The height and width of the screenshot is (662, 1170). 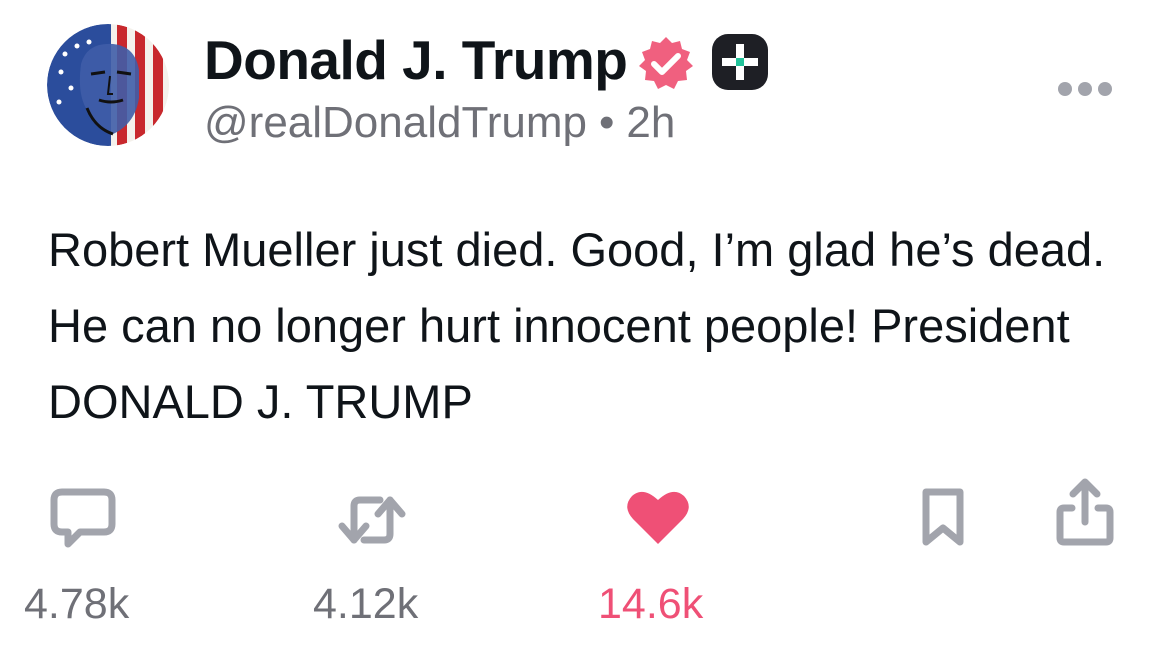 I want to click on repost-arrows-icon, so click(x=372, y=520).